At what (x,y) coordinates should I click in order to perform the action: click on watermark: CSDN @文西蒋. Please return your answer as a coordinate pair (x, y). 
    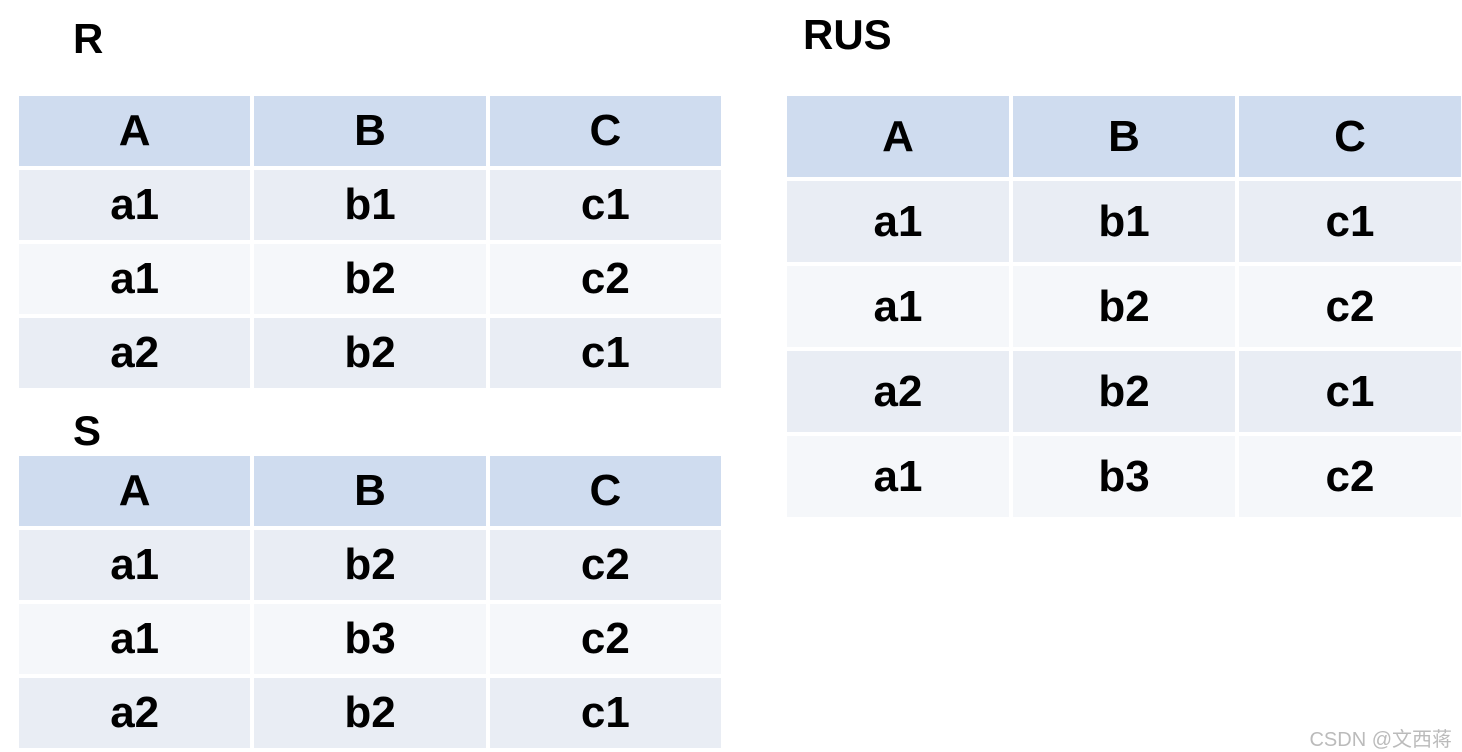
    Looking at the image, I should click on (1380, 740).